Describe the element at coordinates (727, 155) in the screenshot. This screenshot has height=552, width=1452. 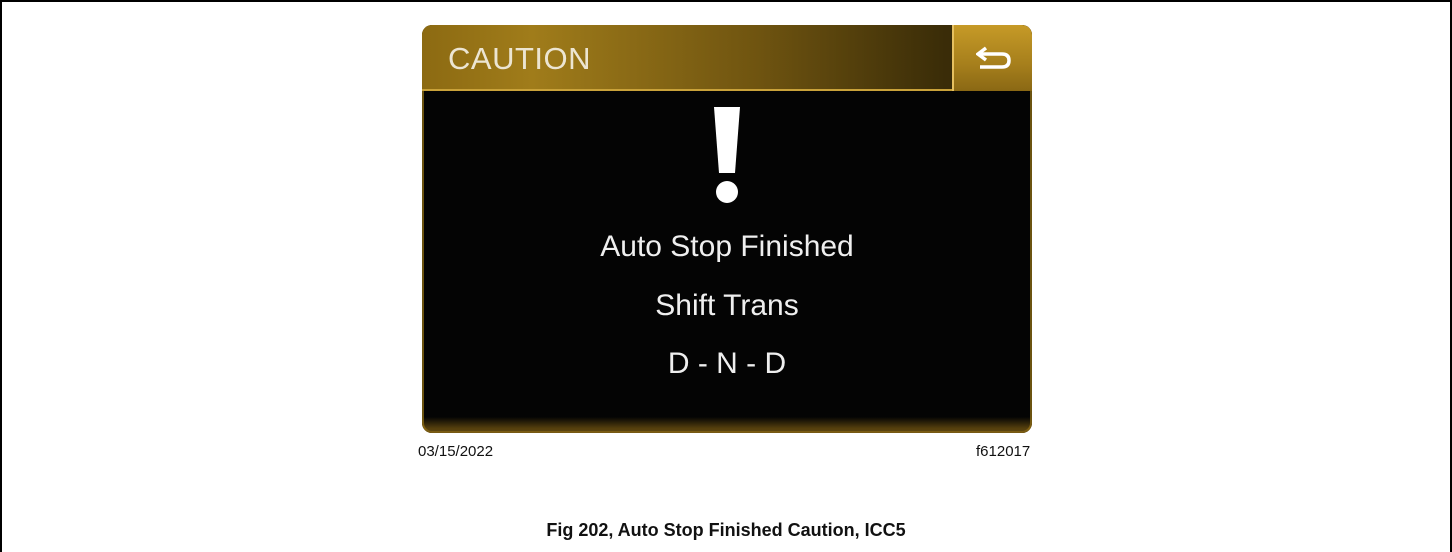
I see `exclamation-icon` at that location.